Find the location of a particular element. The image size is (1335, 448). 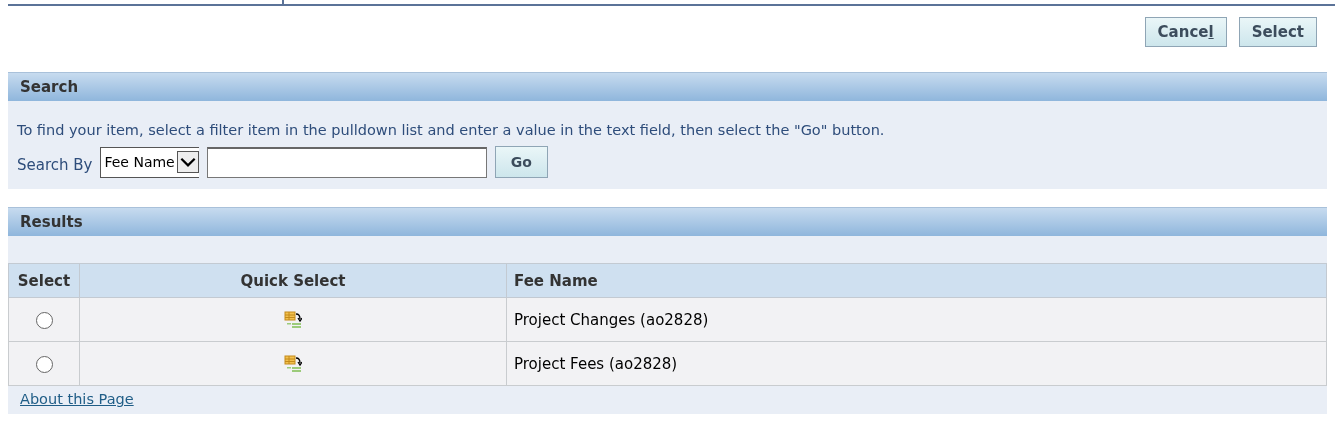

action-button: Cancel is located at coordinates (1185, 32).